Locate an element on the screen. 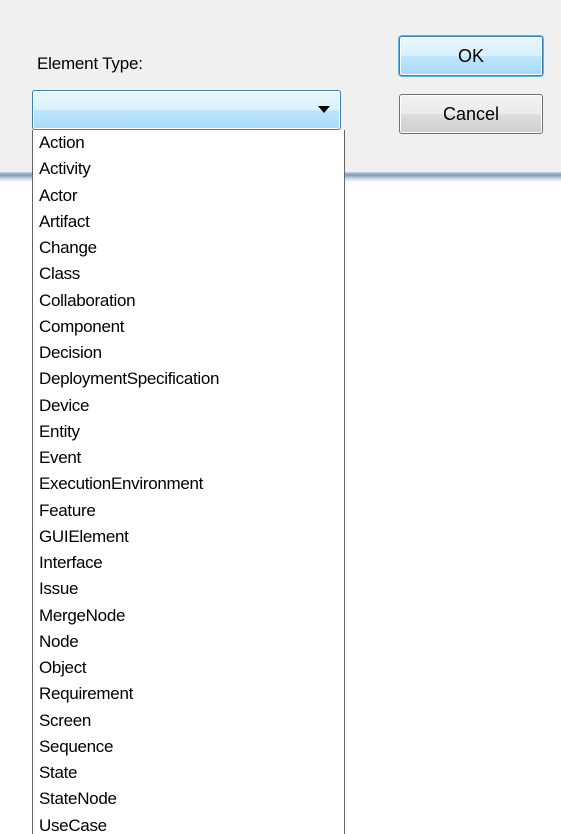 Image resolution: width=561 pixels, height=834 pixels. dropdown-option: Class is located at coordinates (188, 274).